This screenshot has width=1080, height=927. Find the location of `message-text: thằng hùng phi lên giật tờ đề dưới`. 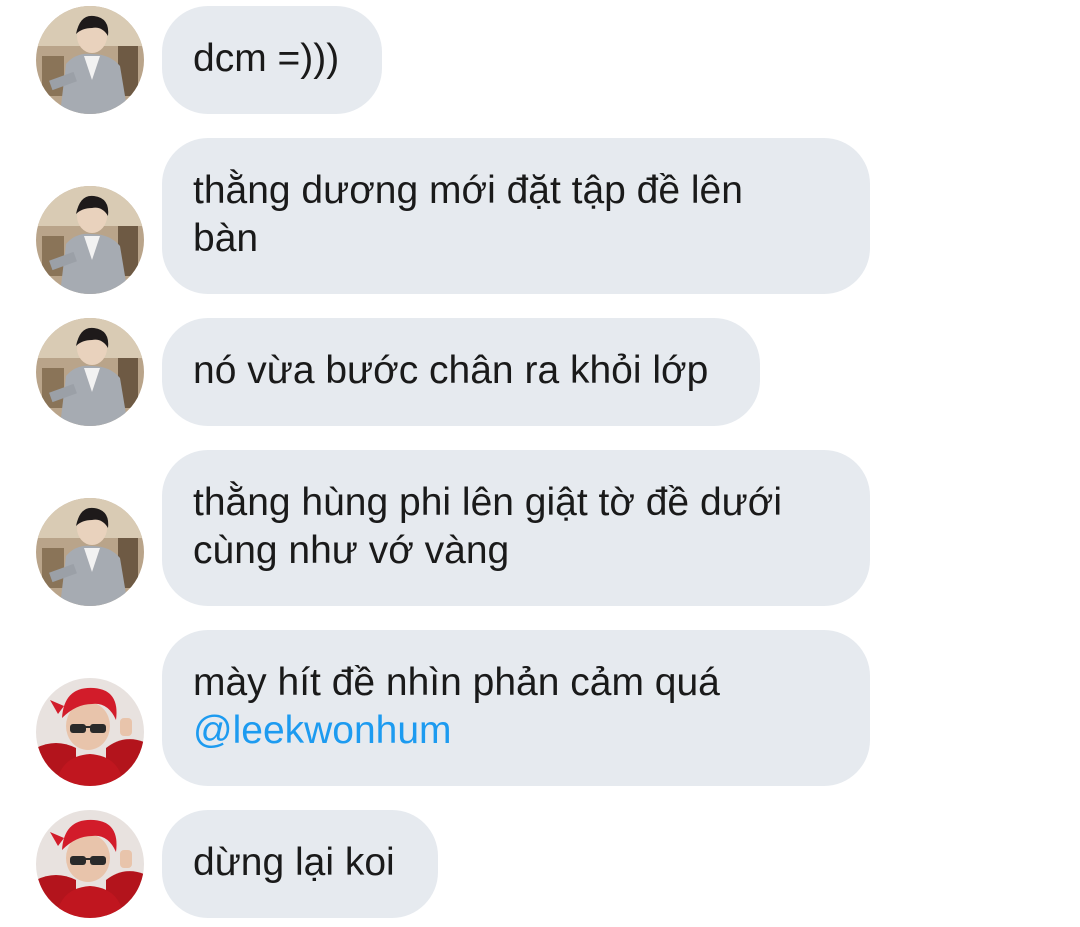

message-text: thằng hùng phi lên giật tờ đề dưới is located at coordinates (487, 502).